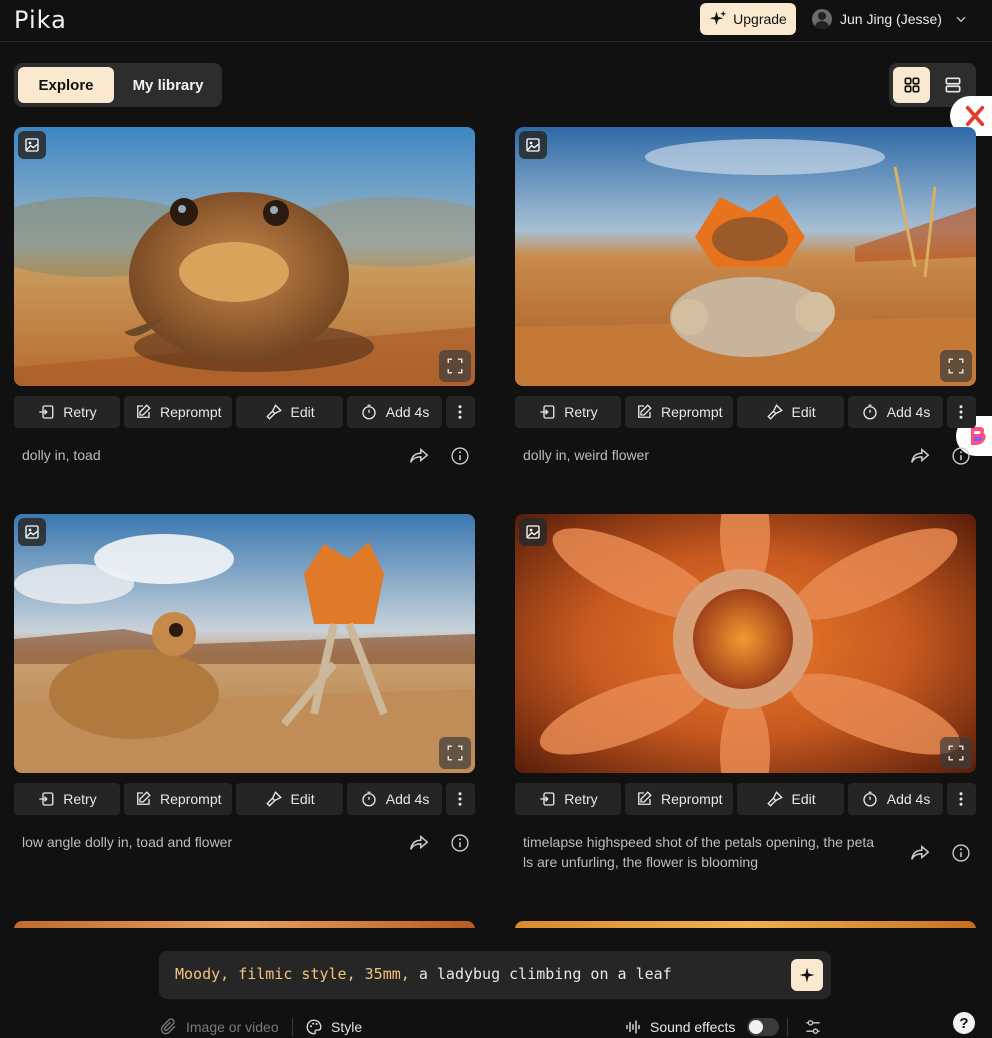  I want to click on blooming-flower-thumbnail-image, so click(745, 643).